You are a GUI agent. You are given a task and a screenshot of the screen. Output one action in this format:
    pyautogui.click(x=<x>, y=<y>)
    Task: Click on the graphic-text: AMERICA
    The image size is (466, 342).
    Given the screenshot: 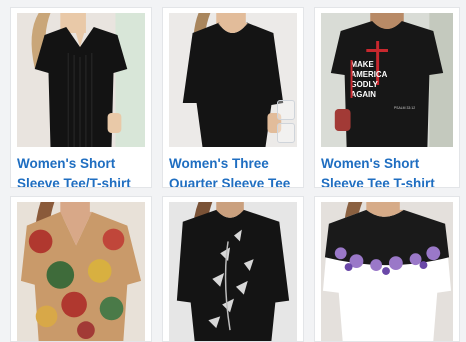 What is the action you would take?
    pyautogui.click(x=369, y=74)
    